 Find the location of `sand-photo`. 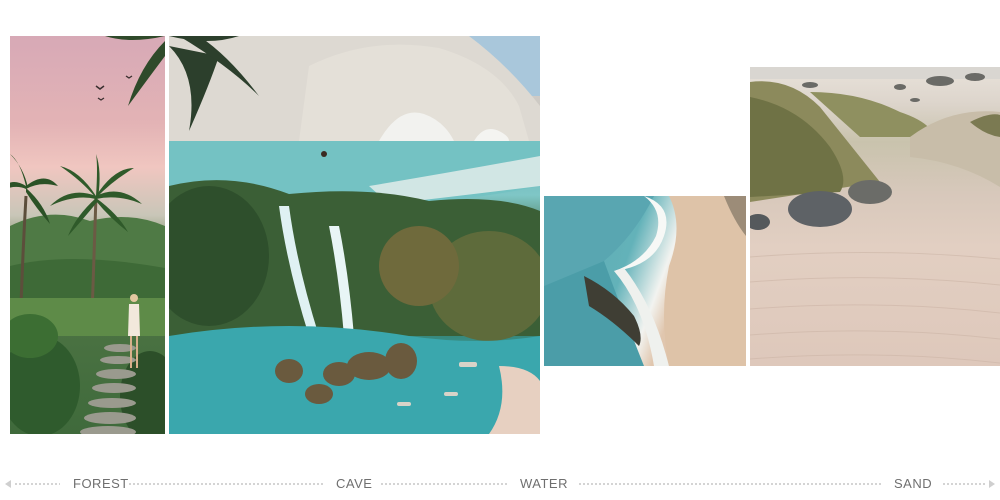

sand-photo is located at coordinates (875, 216).